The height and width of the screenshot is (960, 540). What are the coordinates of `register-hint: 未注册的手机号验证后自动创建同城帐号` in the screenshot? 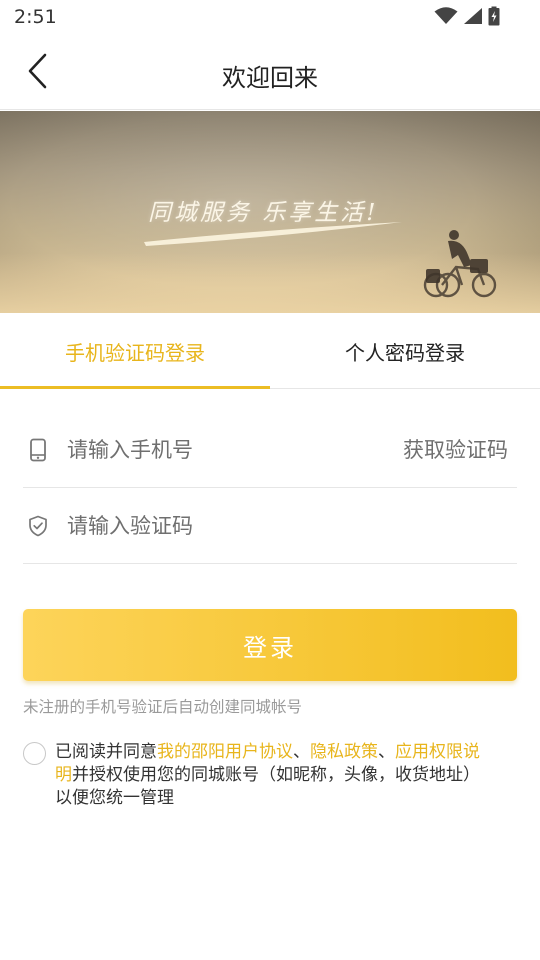 It's located at (163, 707).